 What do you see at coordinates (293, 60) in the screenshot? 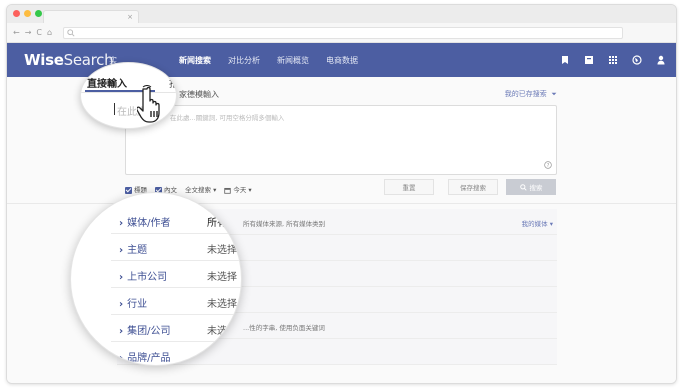
I see `nav-item-news-overview: 新闻概览` at bounding box center [293, 60].